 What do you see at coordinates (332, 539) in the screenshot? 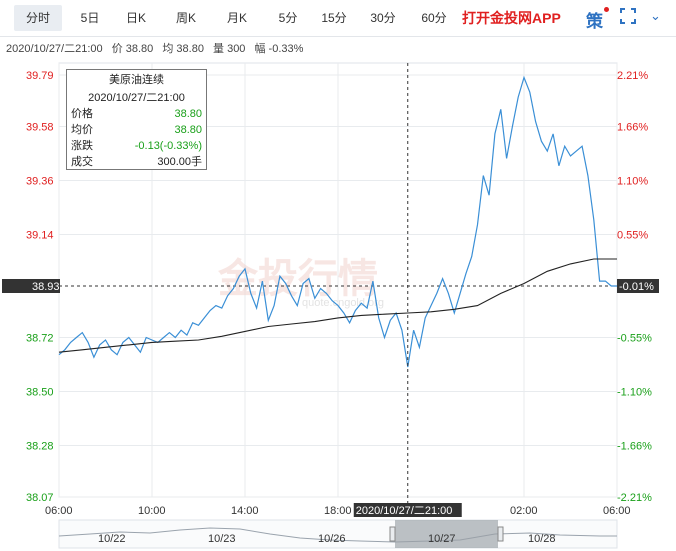
I see `navigator-date-label: 10/26` at bounding box center [332, 539].